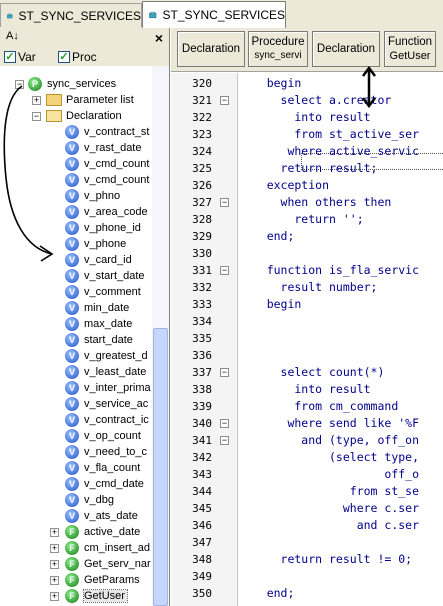  What do you see at coordinates (108, 564) in the screenshot?
I see `tree-item-function: F Get_serv_nar` at bounding box center [108, 564].